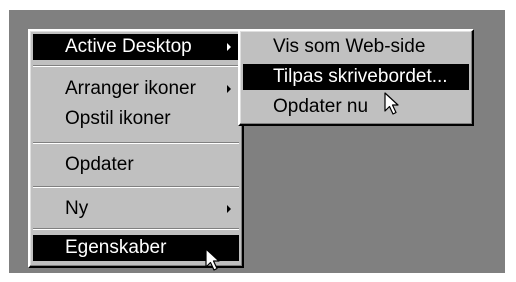  What do you see at coordinates (77, 208) in the screenshot?
I see `menu-item-label: Ny` at bounding box center [77, 208].